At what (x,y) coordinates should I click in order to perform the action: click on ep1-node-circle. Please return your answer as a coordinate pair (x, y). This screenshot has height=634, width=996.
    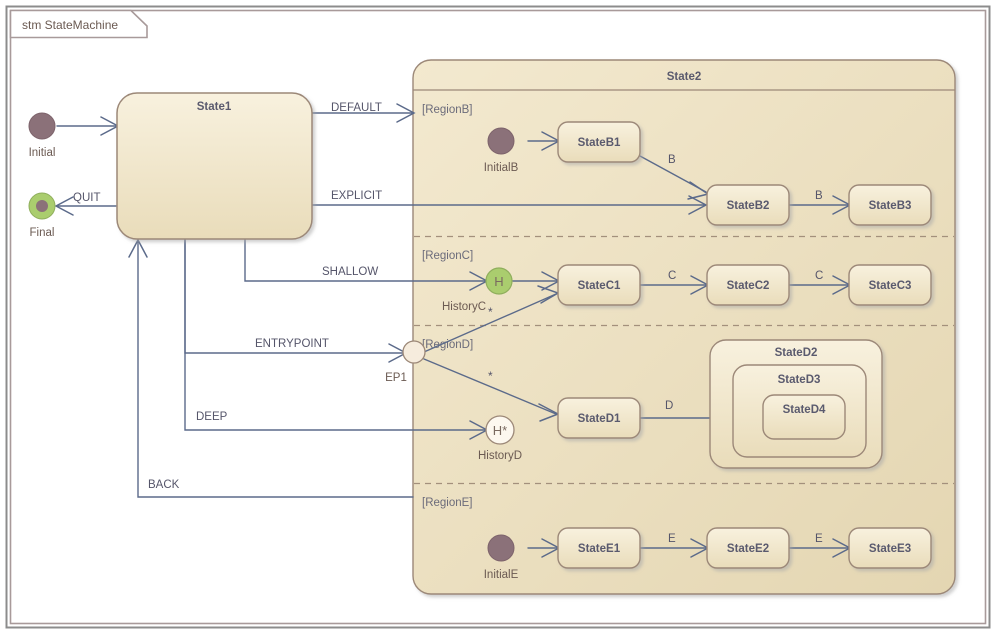
    Looking at the image, I should click on (414, 352).